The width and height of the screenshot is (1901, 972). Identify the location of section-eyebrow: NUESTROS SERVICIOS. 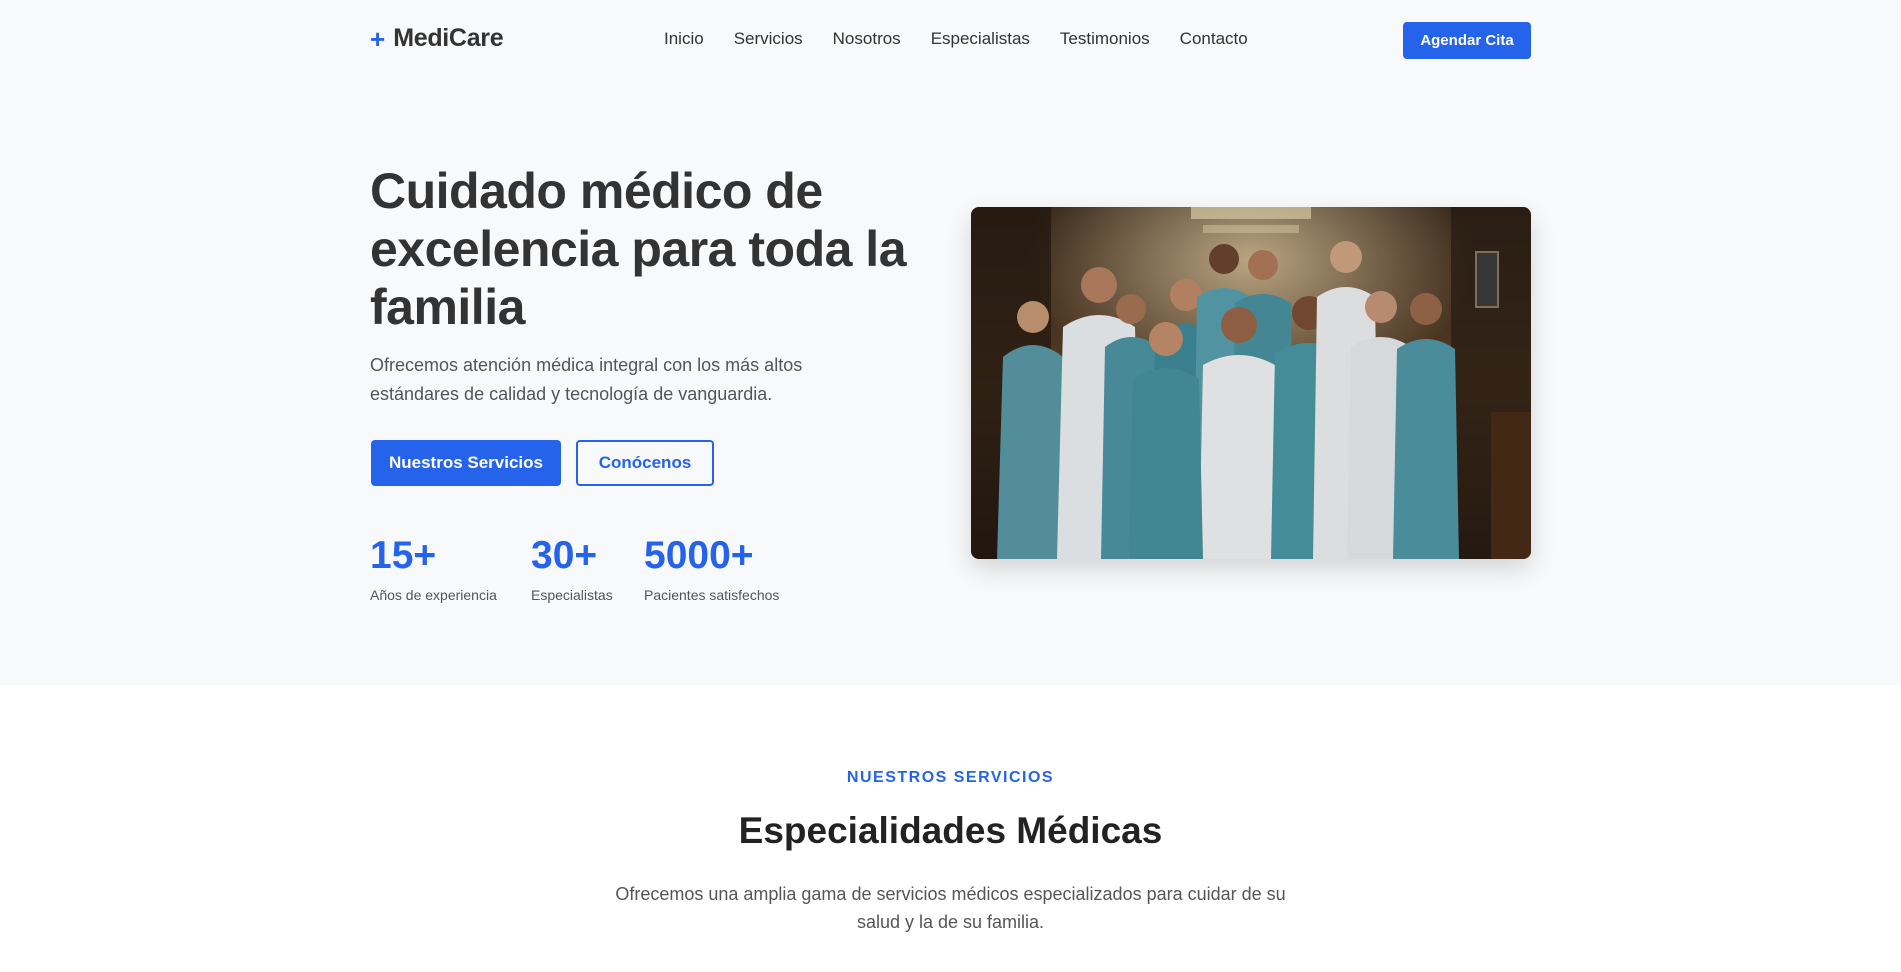
(950, 777).